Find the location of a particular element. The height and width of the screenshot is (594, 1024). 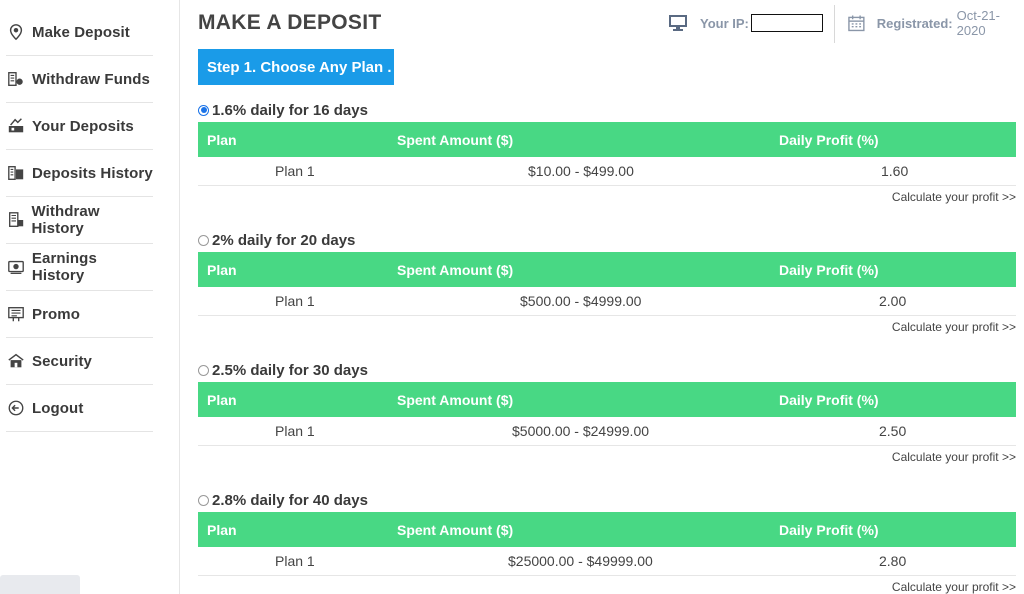

sidebar-item-security: Security is located at coordinates (79, 361).